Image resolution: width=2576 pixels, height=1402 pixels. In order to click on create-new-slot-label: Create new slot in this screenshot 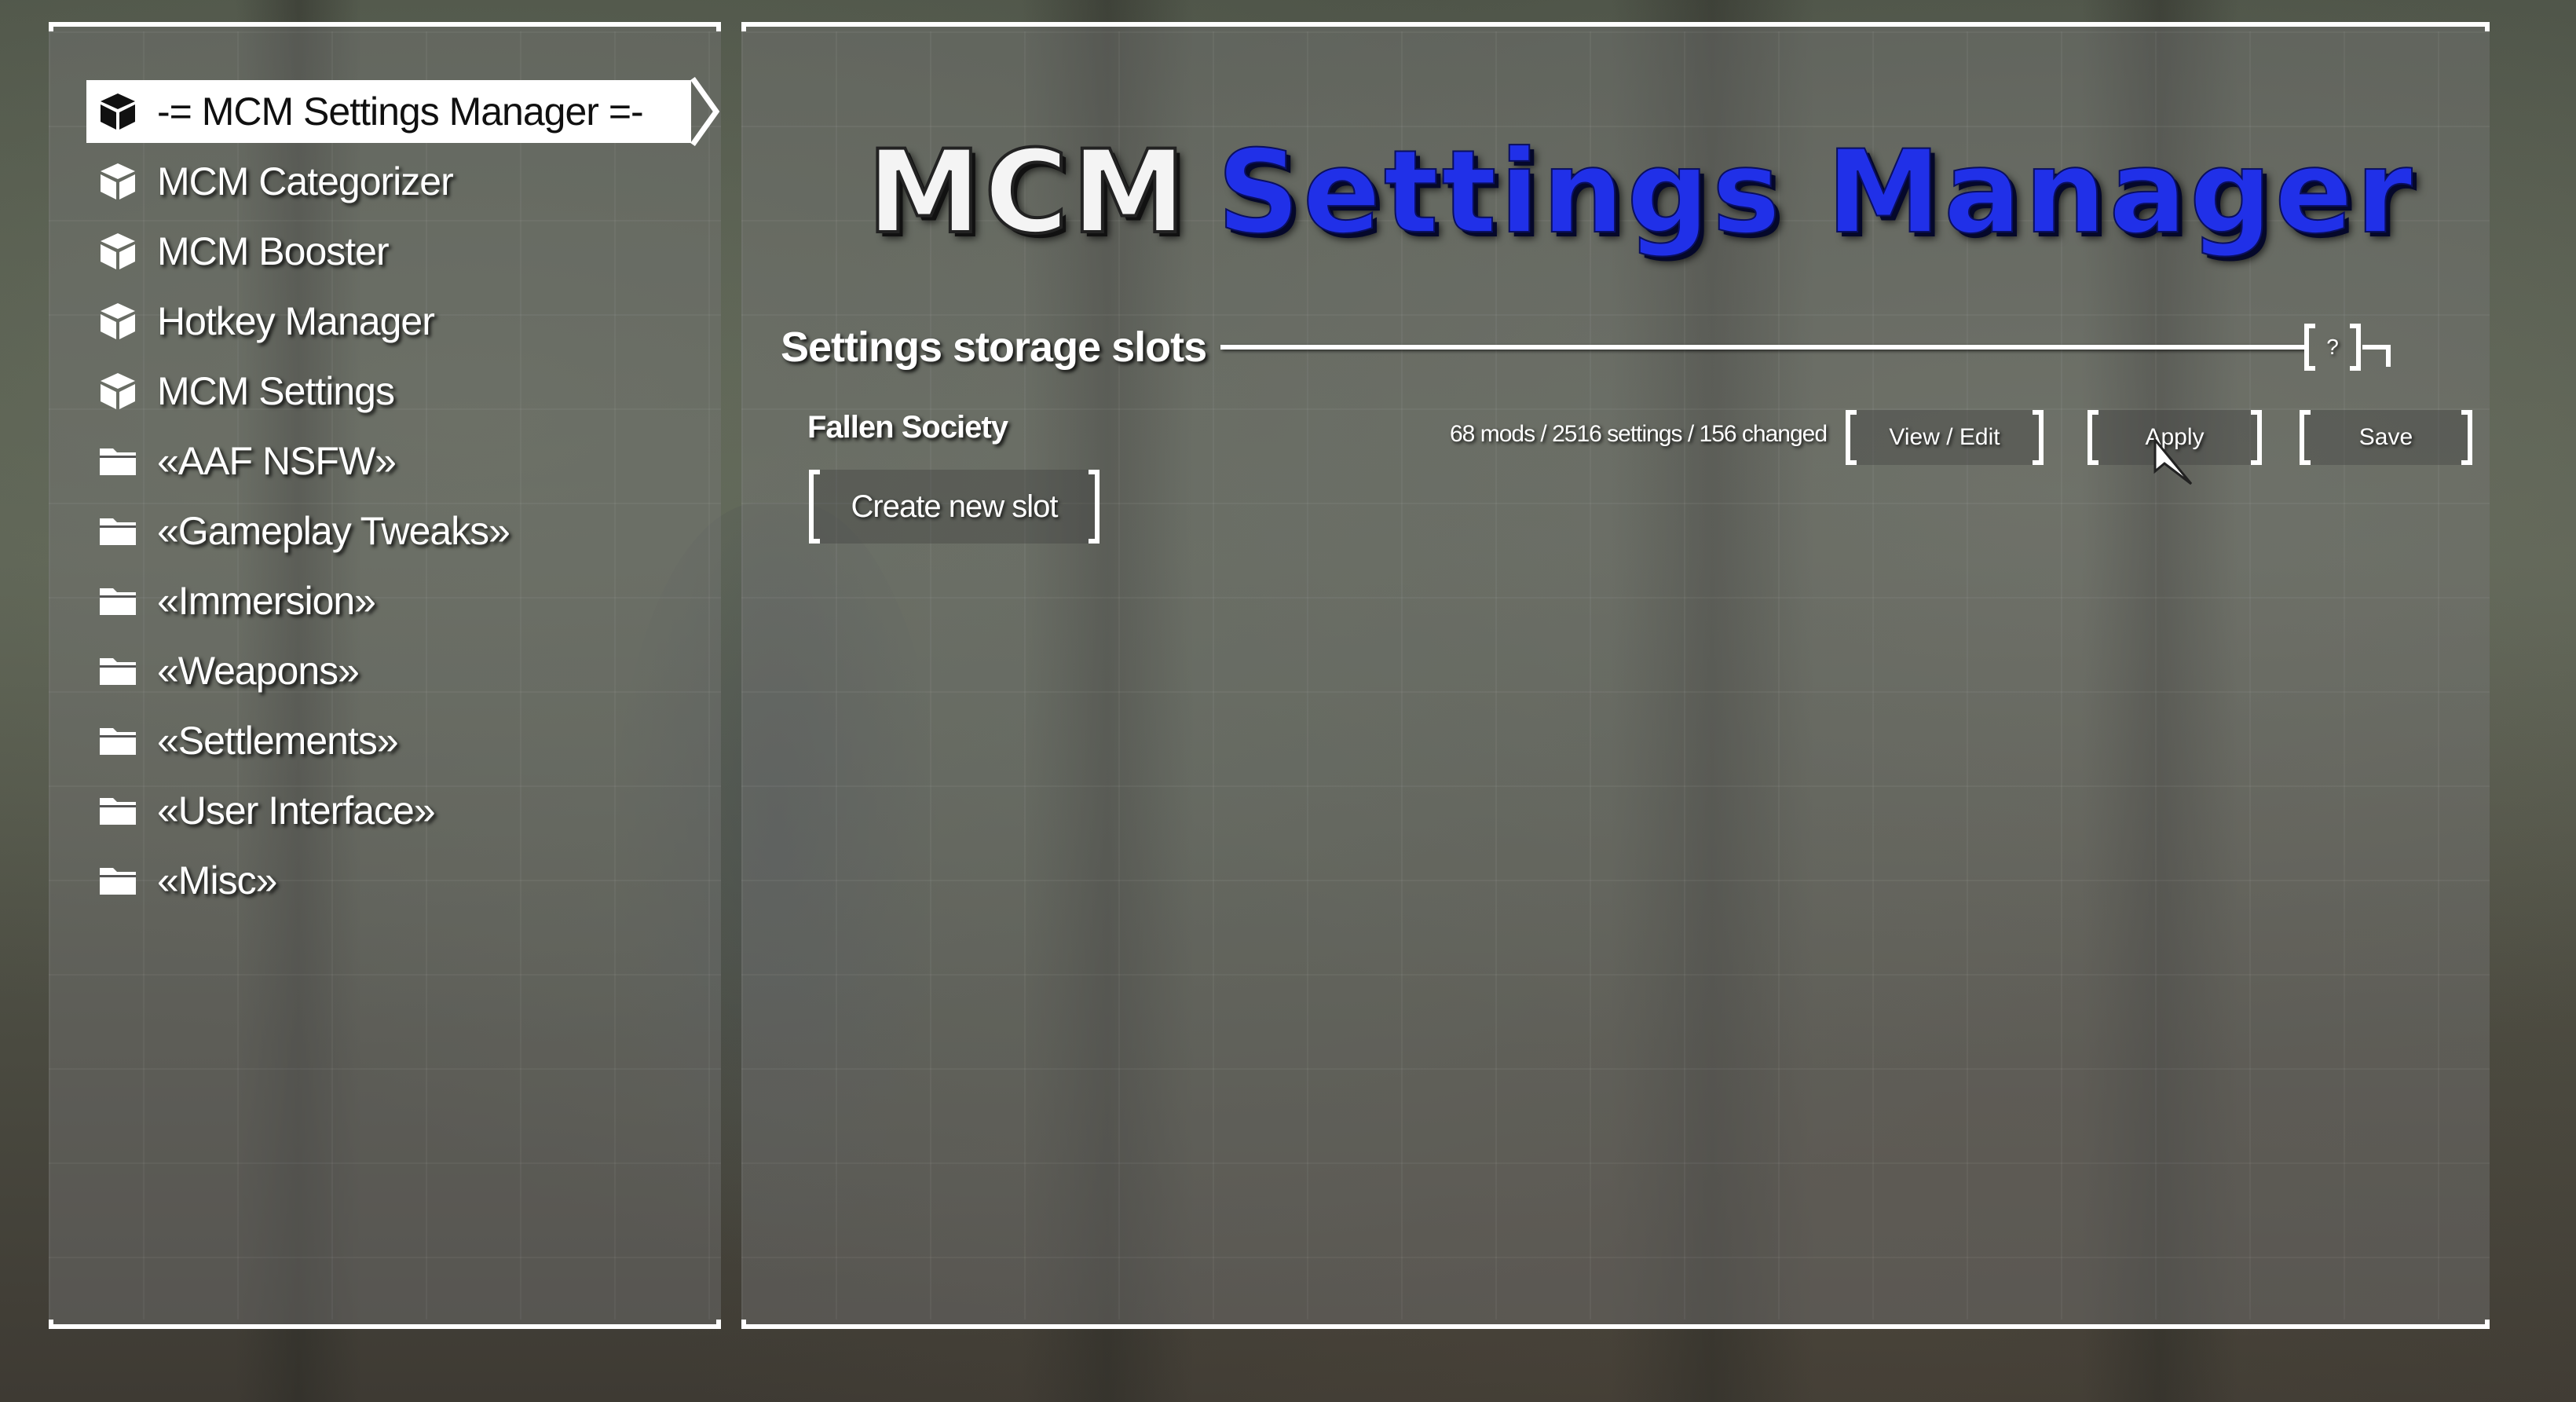, I will do `click(955, 506)`.